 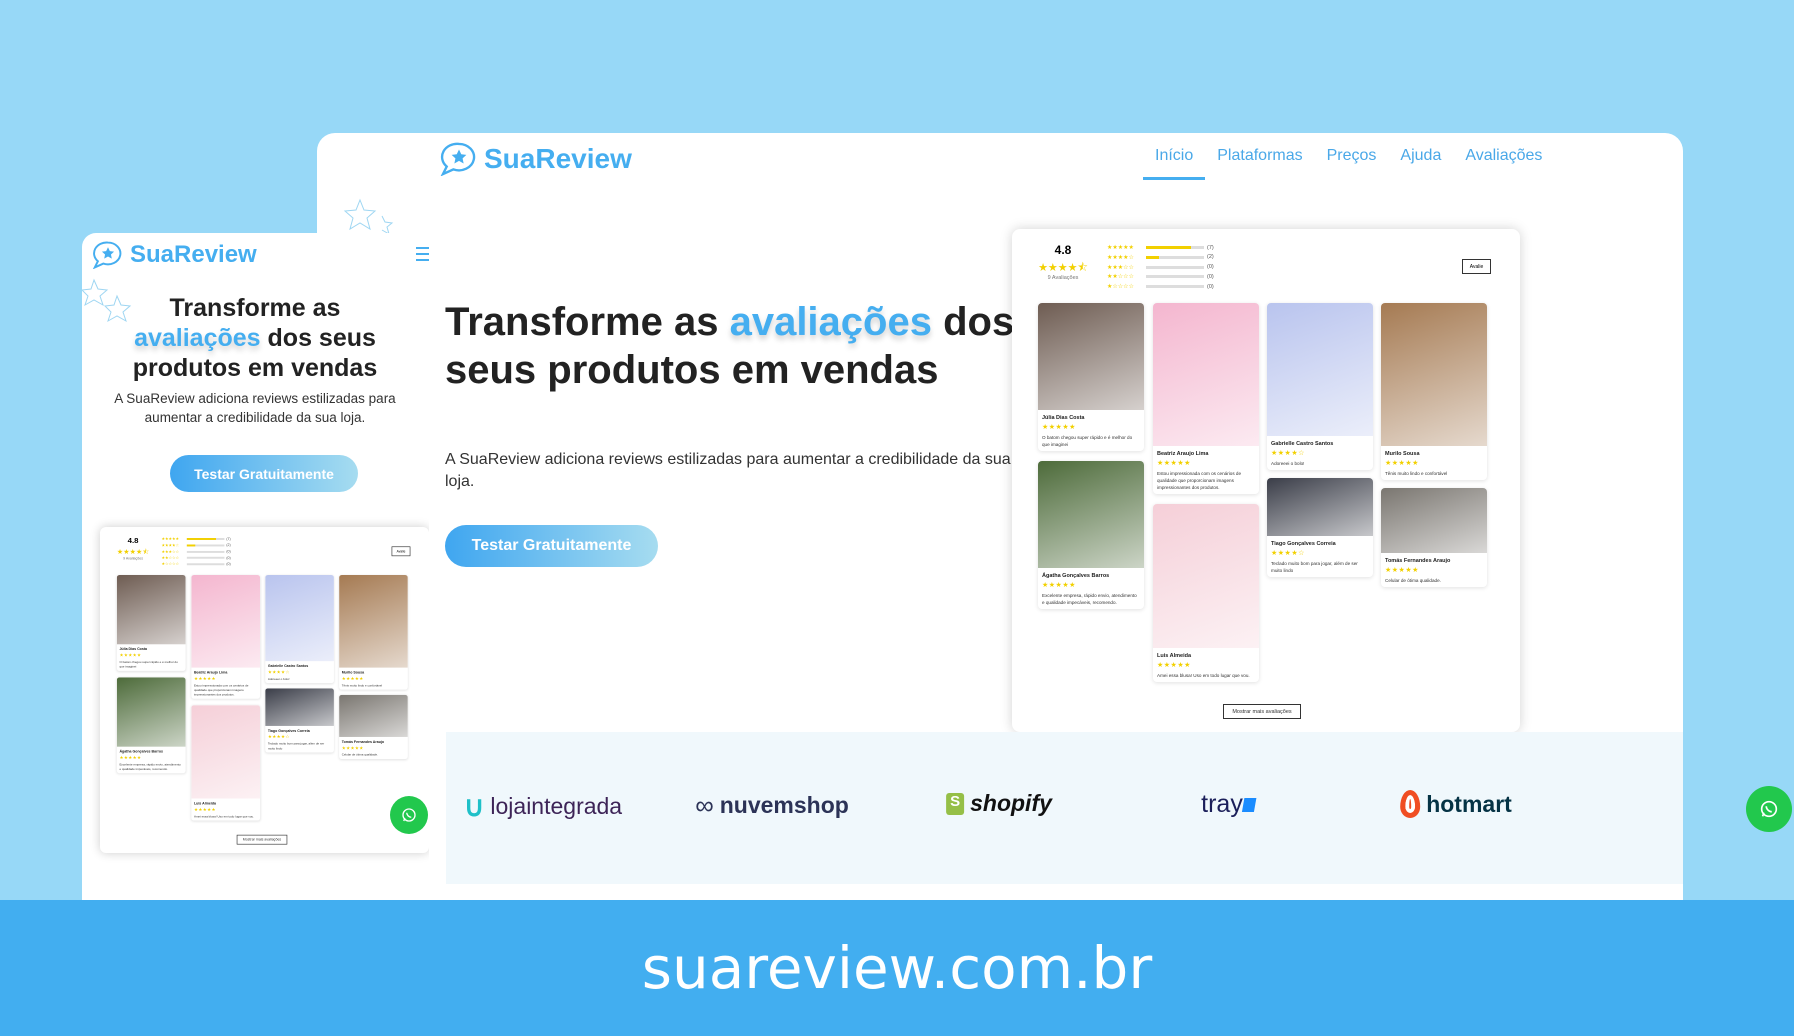 I want to click on rating-distribution-row: ★★★★★ (7), so click(x=1160, y=248).